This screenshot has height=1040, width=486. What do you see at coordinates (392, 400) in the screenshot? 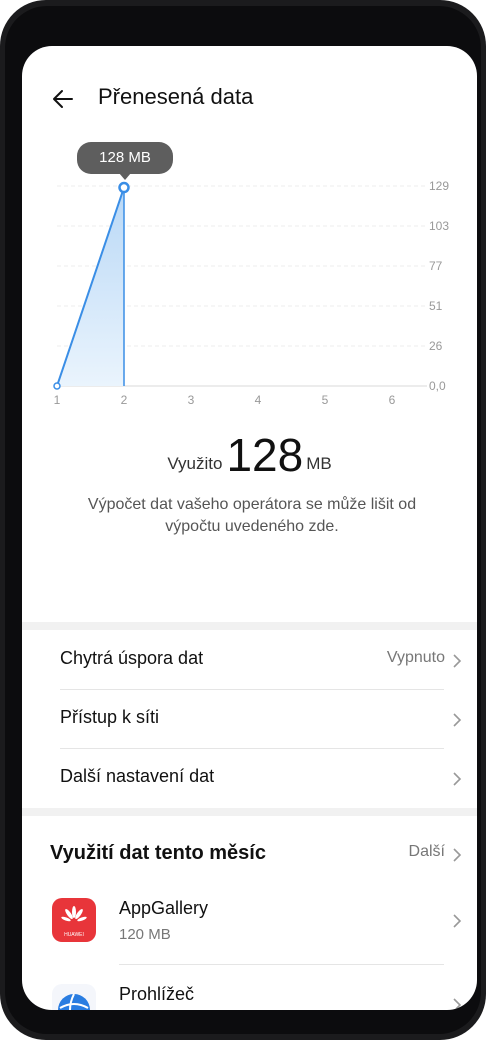
I see `x-tick-label: 6` at bounding box center [392, 400].